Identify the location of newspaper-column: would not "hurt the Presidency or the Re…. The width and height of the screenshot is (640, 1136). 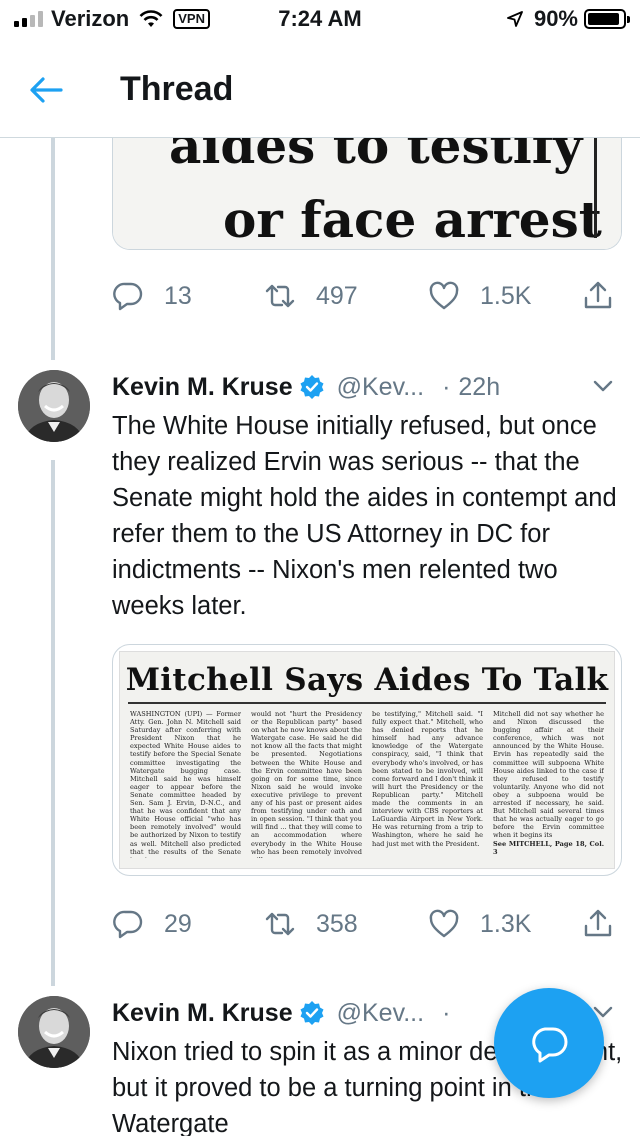
(306, 784).